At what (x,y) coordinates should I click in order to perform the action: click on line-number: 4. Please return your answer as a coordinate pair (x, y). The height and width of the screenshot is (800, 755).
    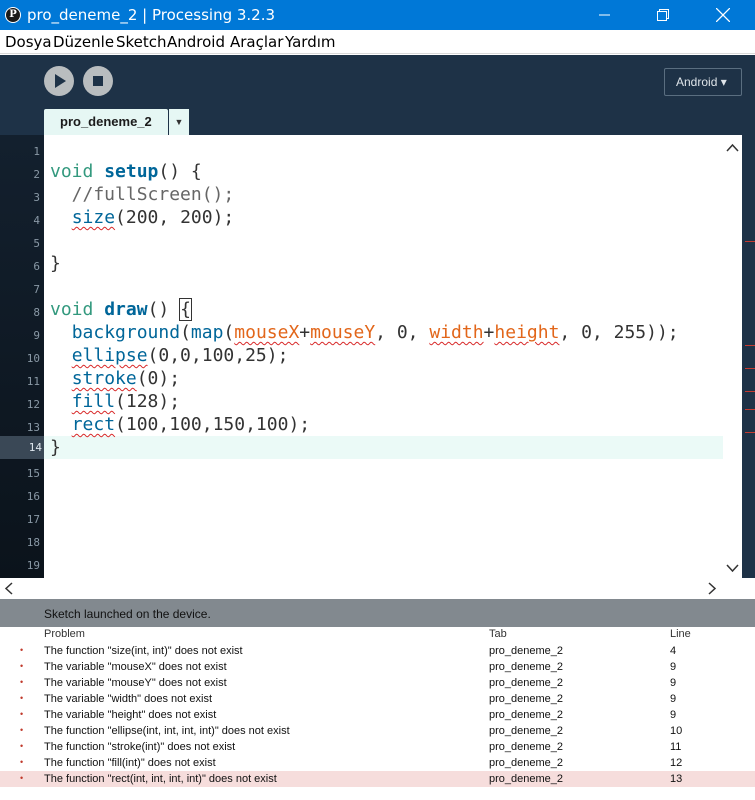
    Looking at the image, I should click on (36, 220).